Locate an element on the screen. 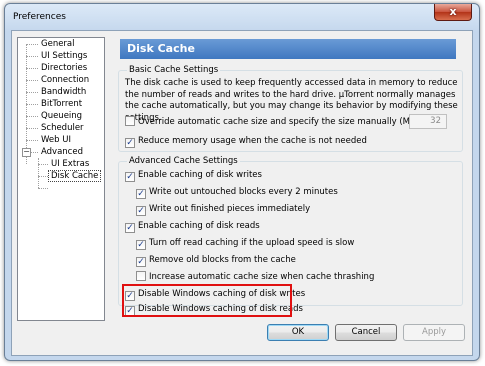 Image resolution: width=485 pixels, height=366 pixels. advanced-cache-group-title: Advanced Cache Settings is located at coordinates (183, 161).